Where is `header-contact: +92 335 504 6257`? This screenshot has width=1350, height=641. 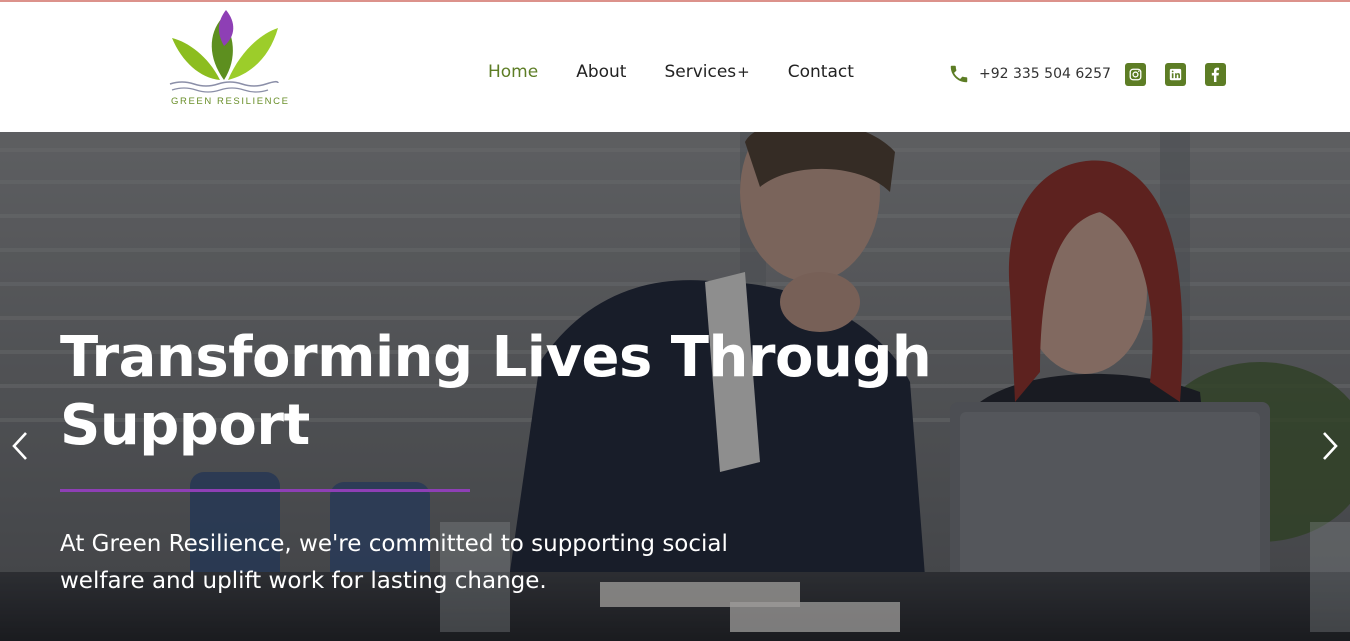
header-contact: +92 335 504 6257 is located at coordinates (1087, 74).